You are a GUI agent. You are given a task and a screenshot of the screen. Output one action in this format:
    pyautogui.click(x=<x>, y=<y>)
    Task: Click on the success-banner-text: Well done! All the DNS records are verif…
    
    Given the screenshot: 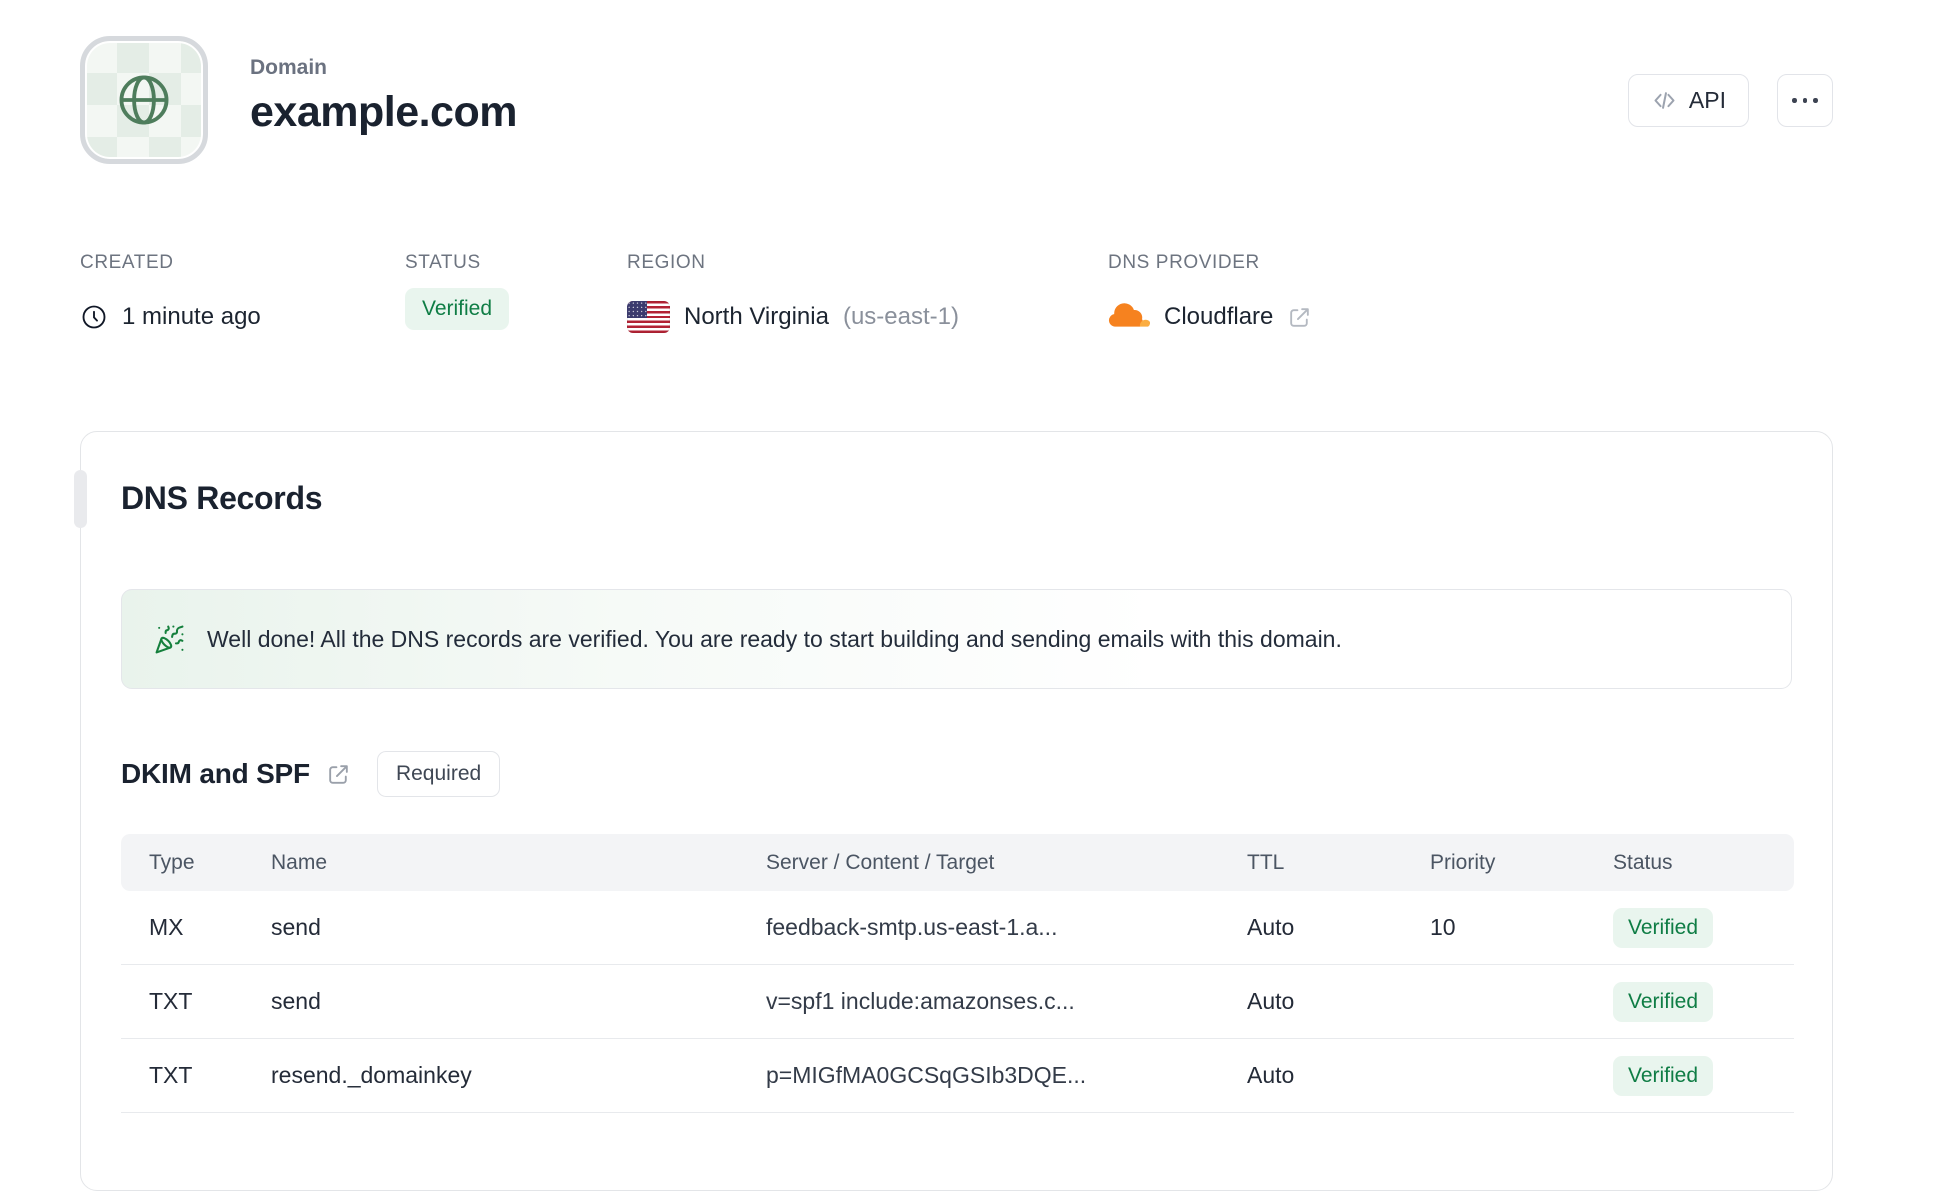 What is the action you would take?
    pyautogui.click(x=774, y=638)
    